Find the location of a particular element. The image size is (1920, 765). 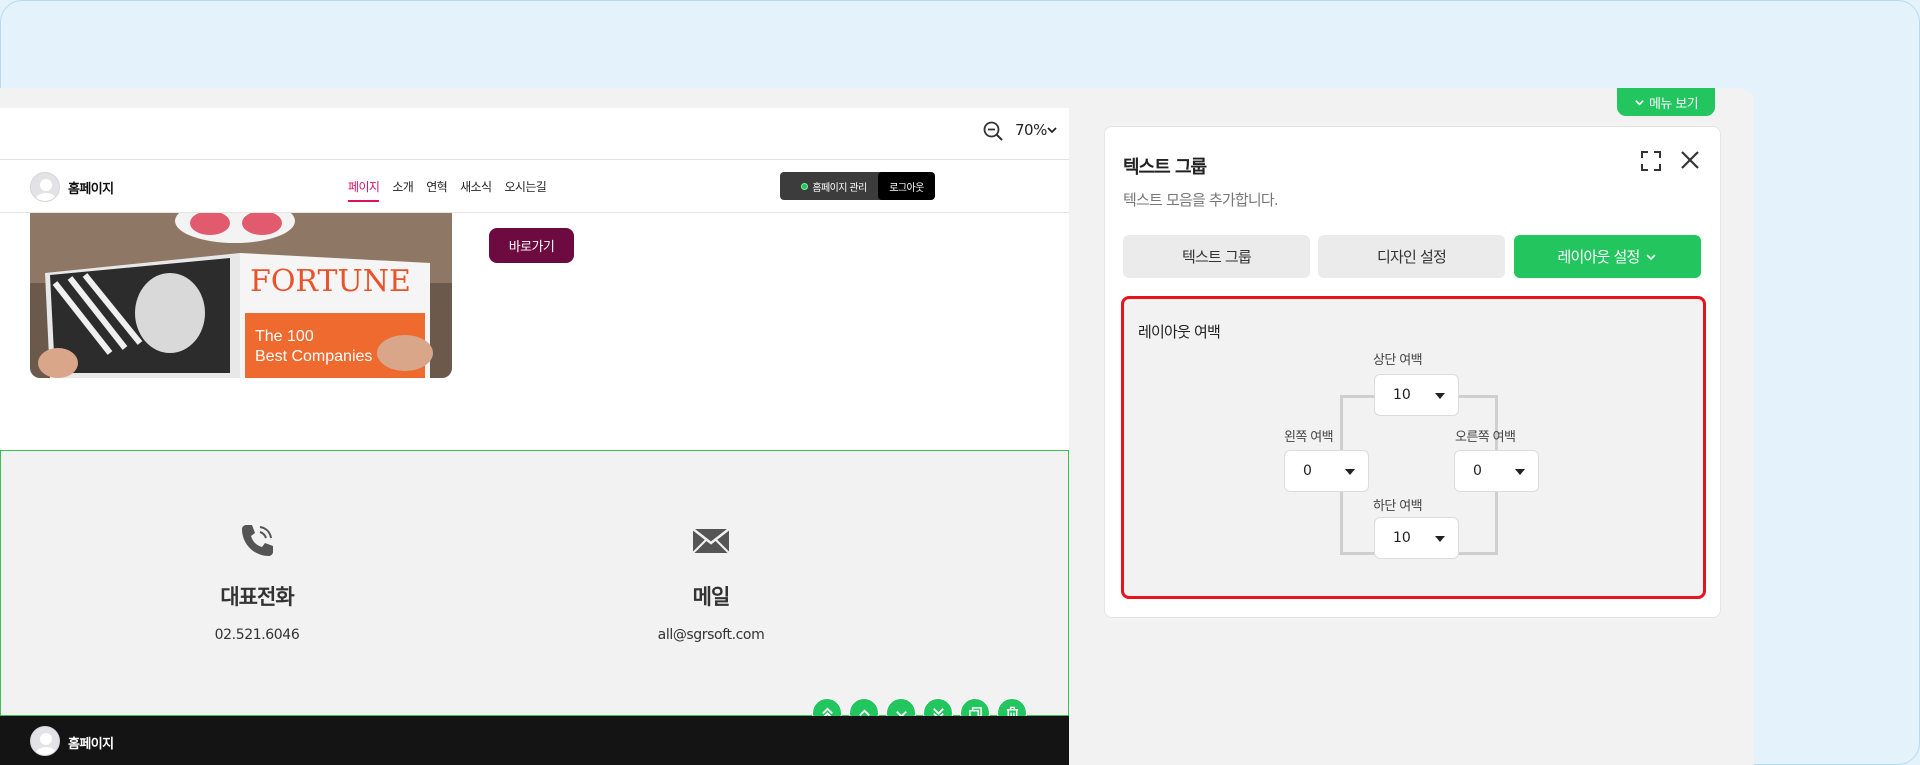

admin-button-label: 홈페이지 관리 is located at coordinates (839, 188).